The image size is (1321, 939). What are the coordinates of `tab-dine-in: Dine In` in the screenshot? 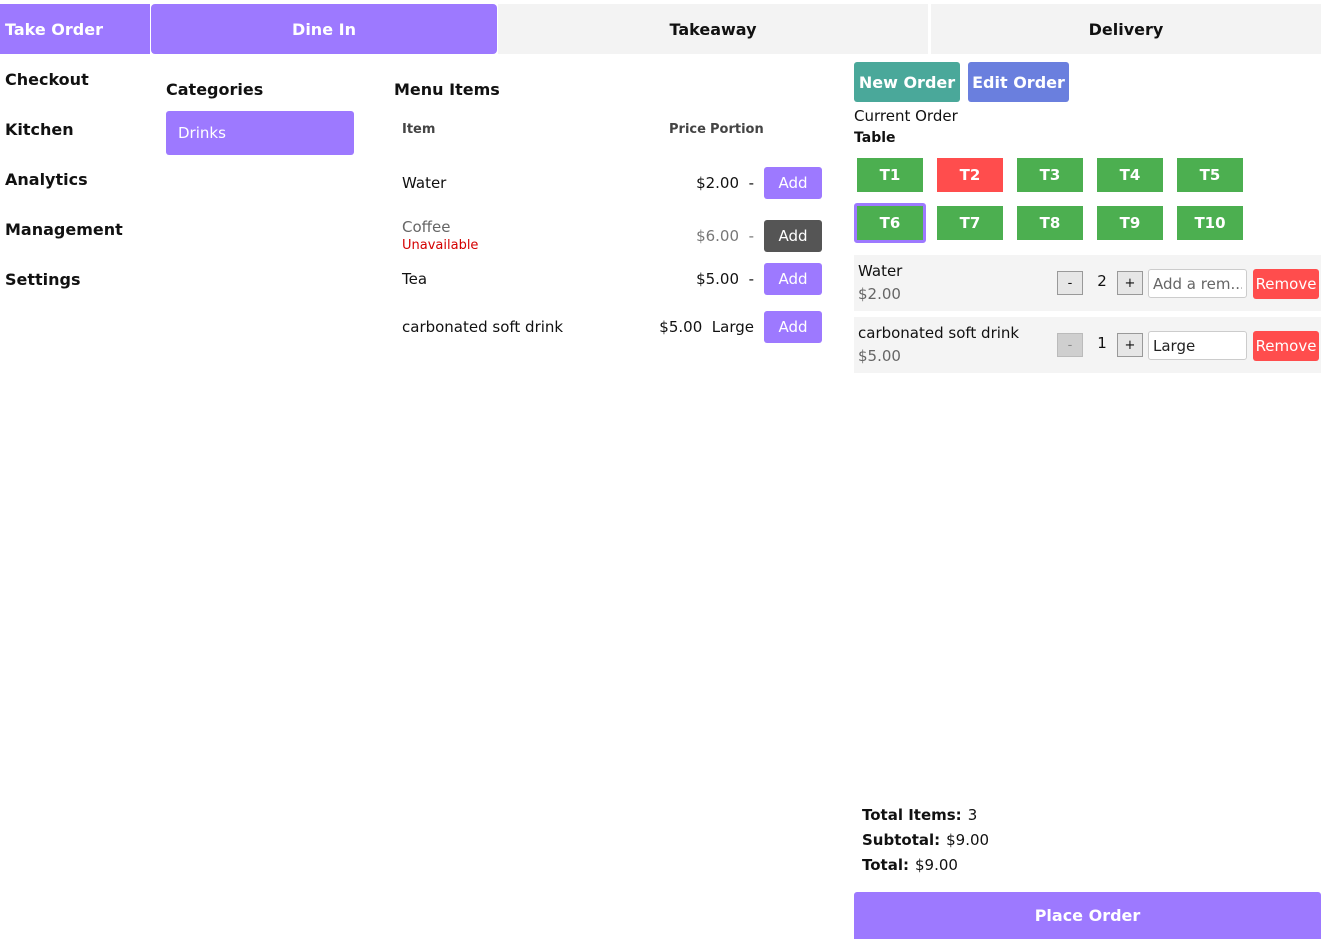 It's located at (324, 29).